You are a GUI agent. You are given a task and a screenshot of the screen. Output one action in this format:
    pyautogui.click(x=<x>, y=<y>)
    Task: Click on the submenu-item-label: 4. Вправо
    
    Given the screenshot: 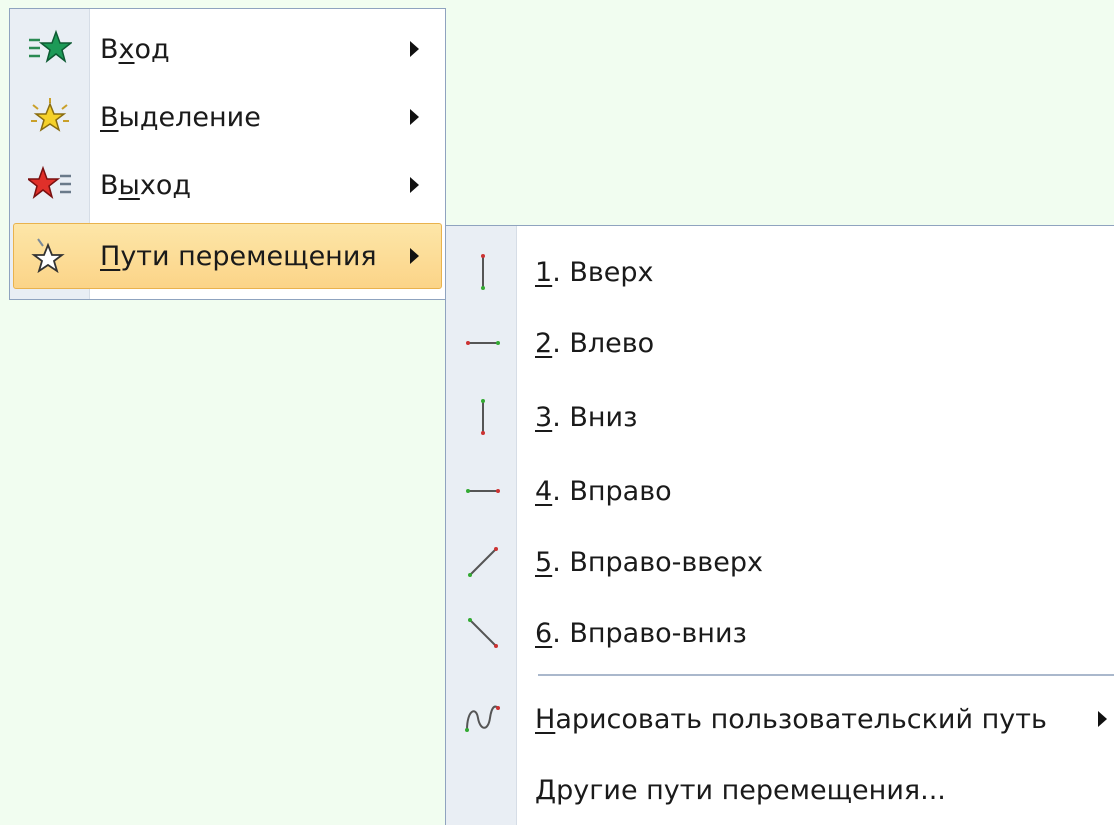 What is the action you would take?
    pyautogui.click(x=603, y=491)
    